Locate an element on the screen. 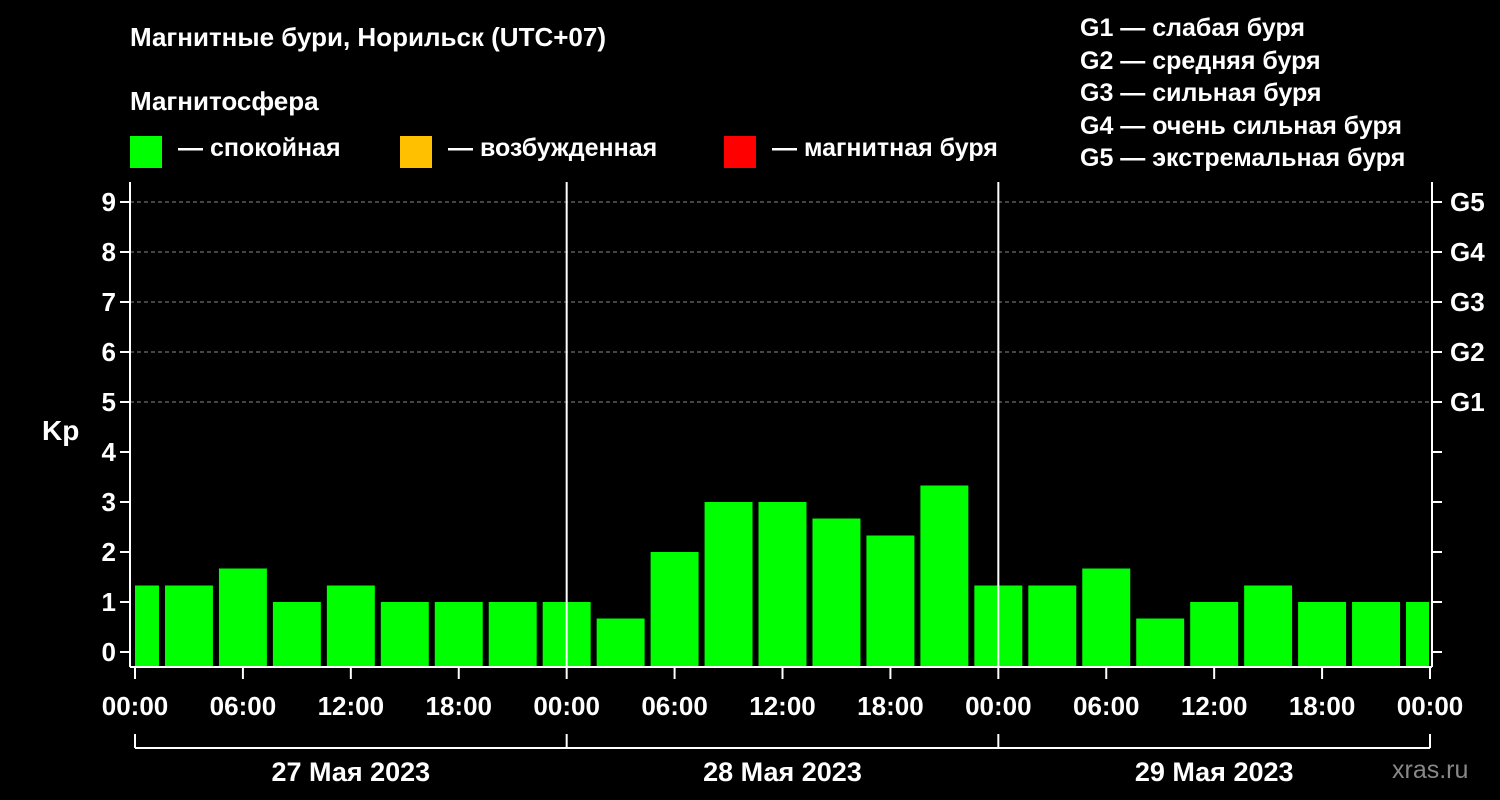 Image resolution: width=1500 pixels, height=800 pixels. y-tick-label: 8 is located at coordinates (109, 252).